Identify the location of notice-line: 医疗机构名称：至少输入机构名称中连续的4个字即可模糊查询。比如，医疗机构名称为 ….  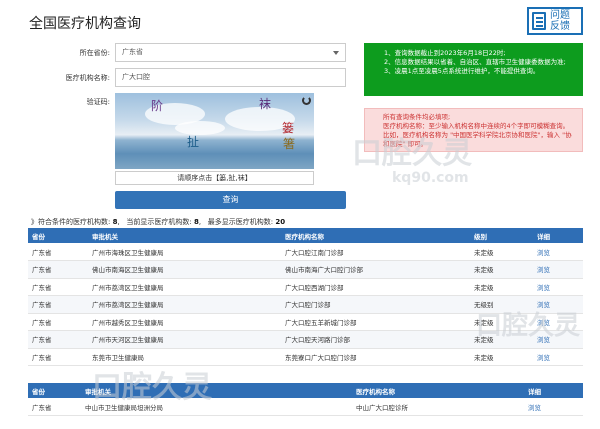
(477, 135).